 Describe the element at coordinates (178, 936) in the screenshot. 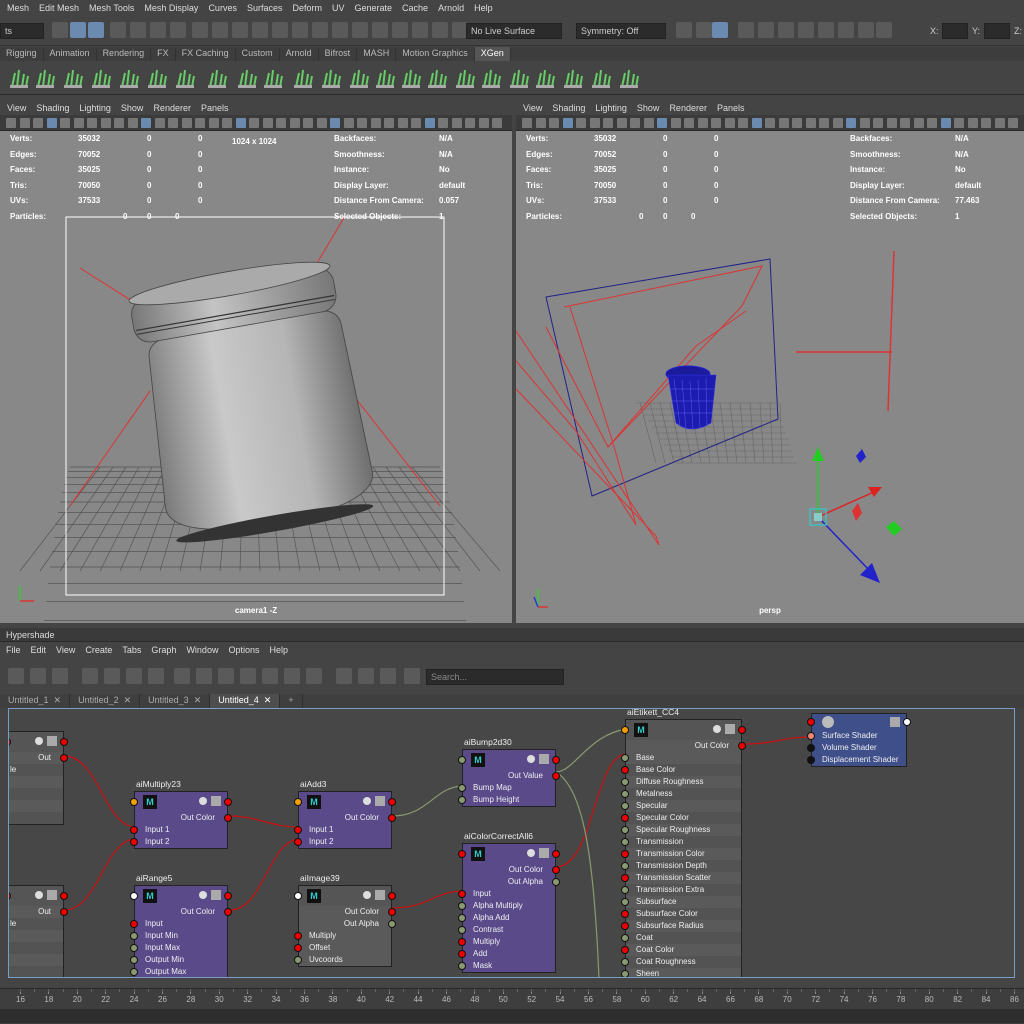

I see `node-input-row: Input Min` at that location.